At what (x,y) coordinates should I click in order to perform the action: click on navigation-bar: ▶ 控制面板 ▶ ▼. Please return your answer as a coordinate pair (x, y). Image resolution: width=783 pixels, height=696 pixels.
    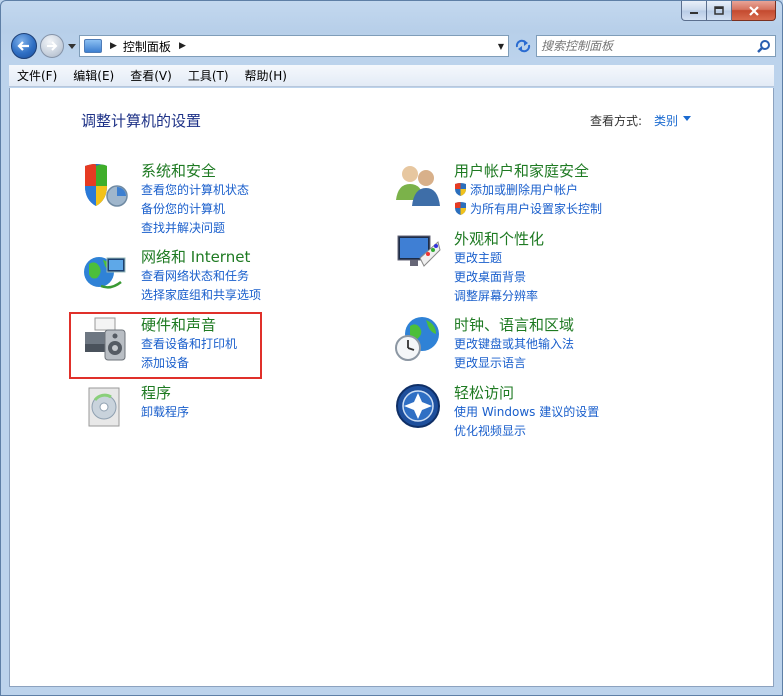
    Looking at the image, I should click on (392, 46).